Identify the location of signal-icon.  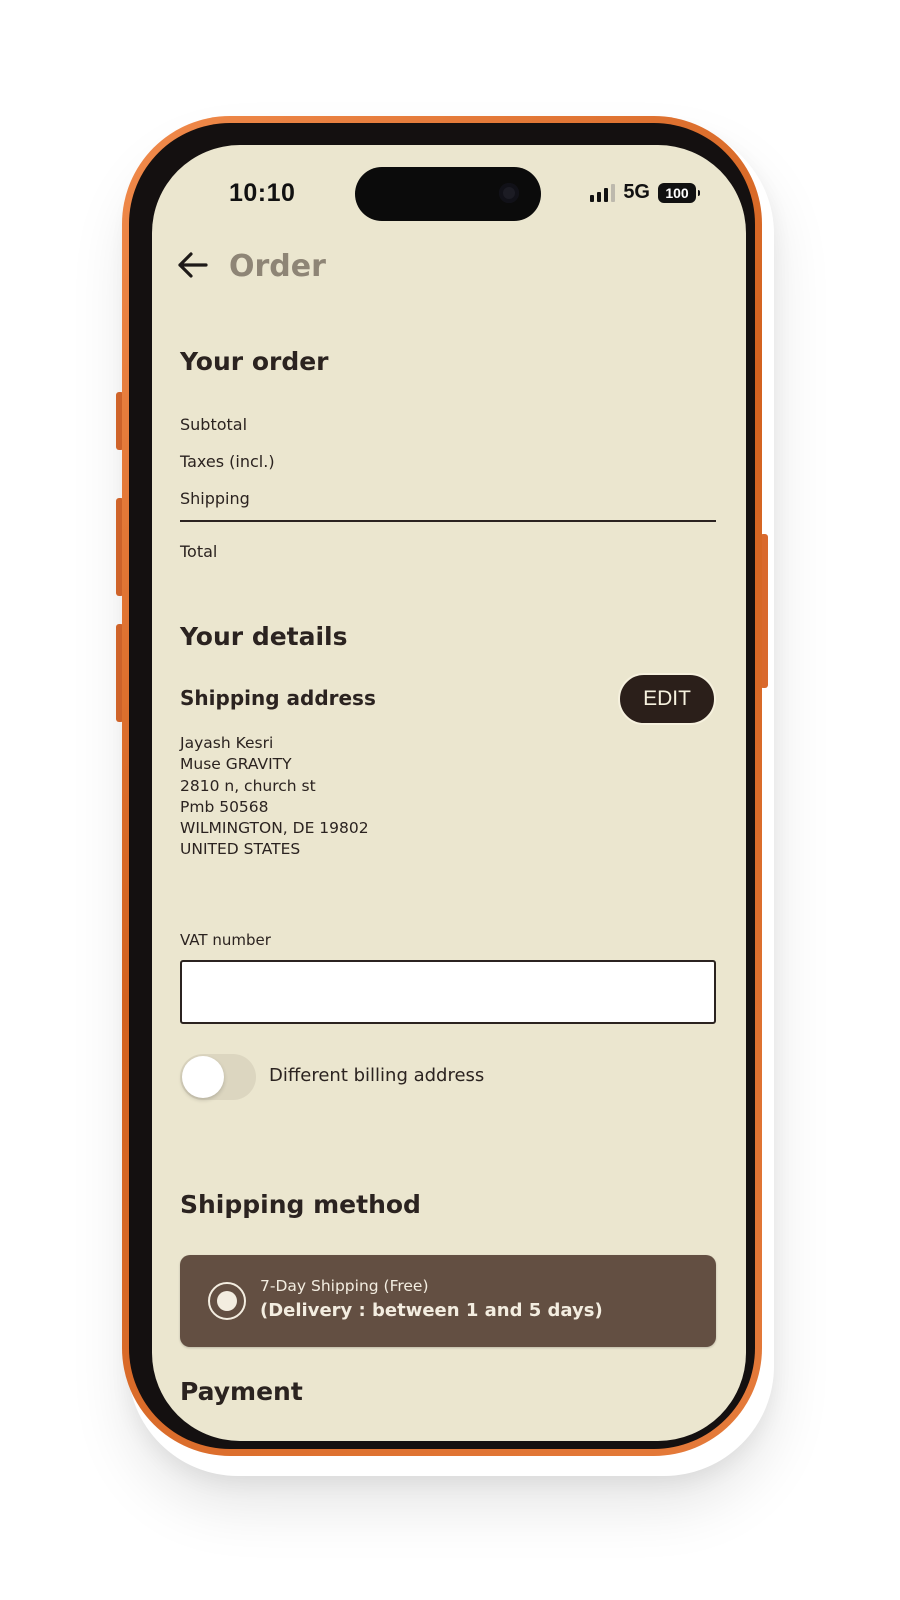
(603, 192).